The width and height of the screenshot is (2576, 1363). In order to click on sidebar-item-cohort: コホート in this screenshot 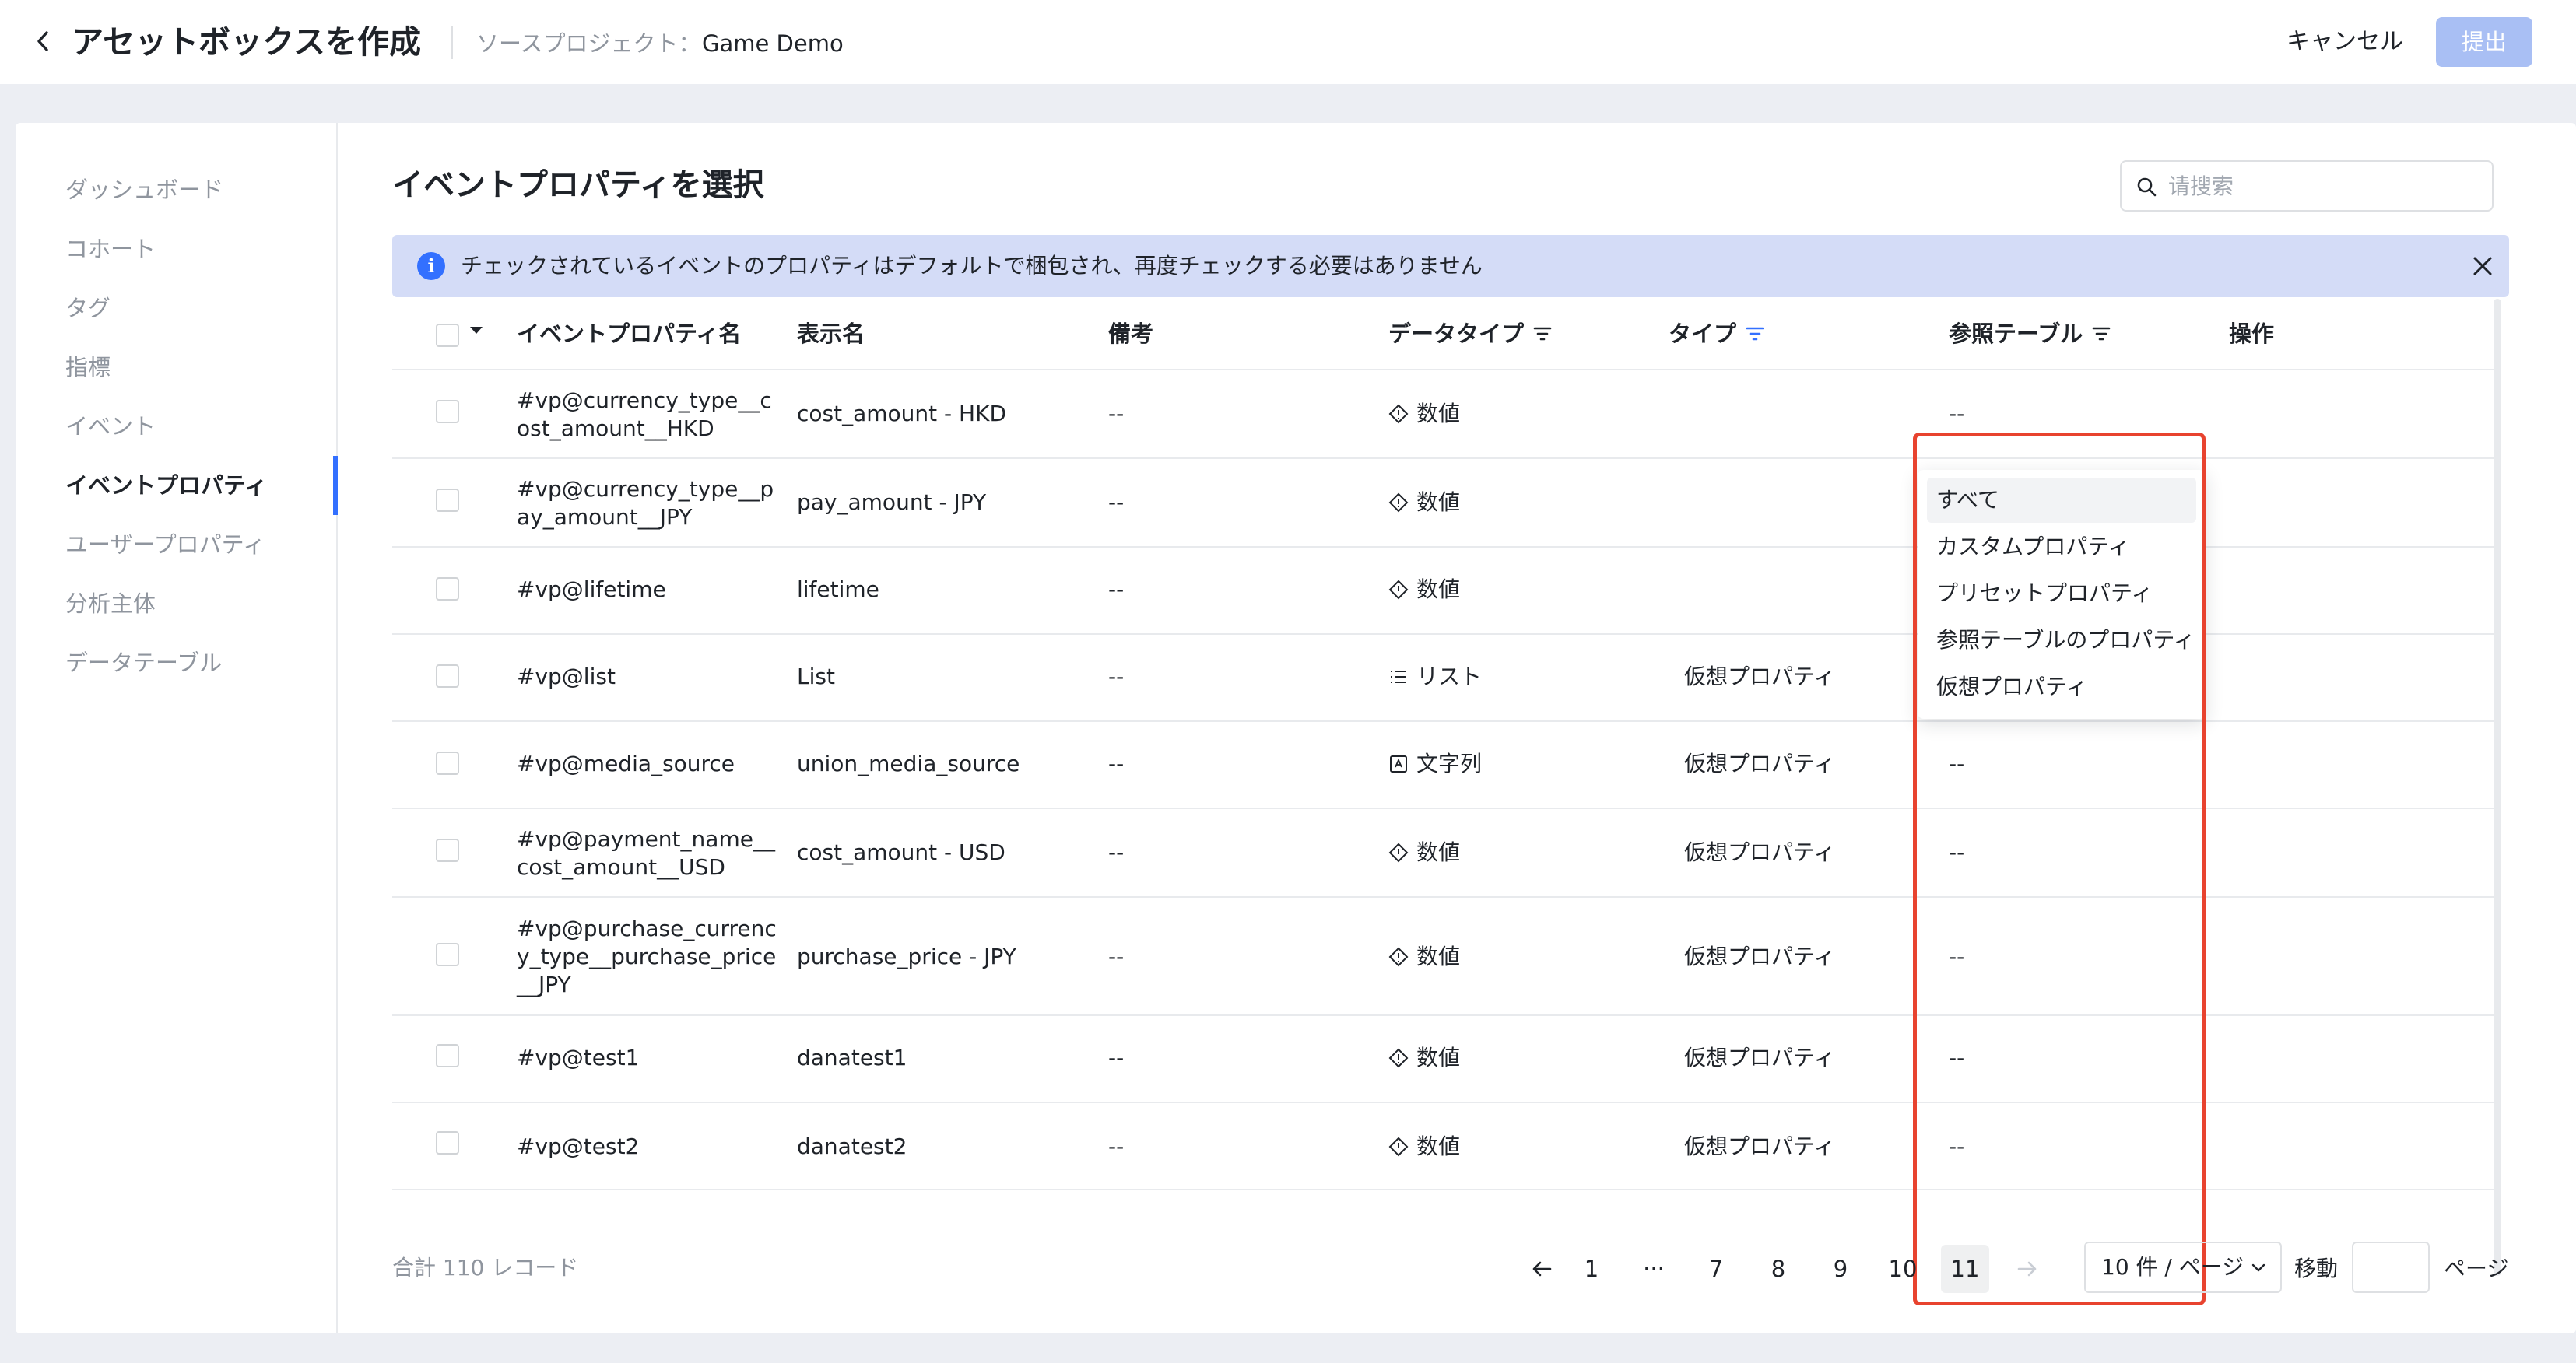, I will do `click(111, 249)`.